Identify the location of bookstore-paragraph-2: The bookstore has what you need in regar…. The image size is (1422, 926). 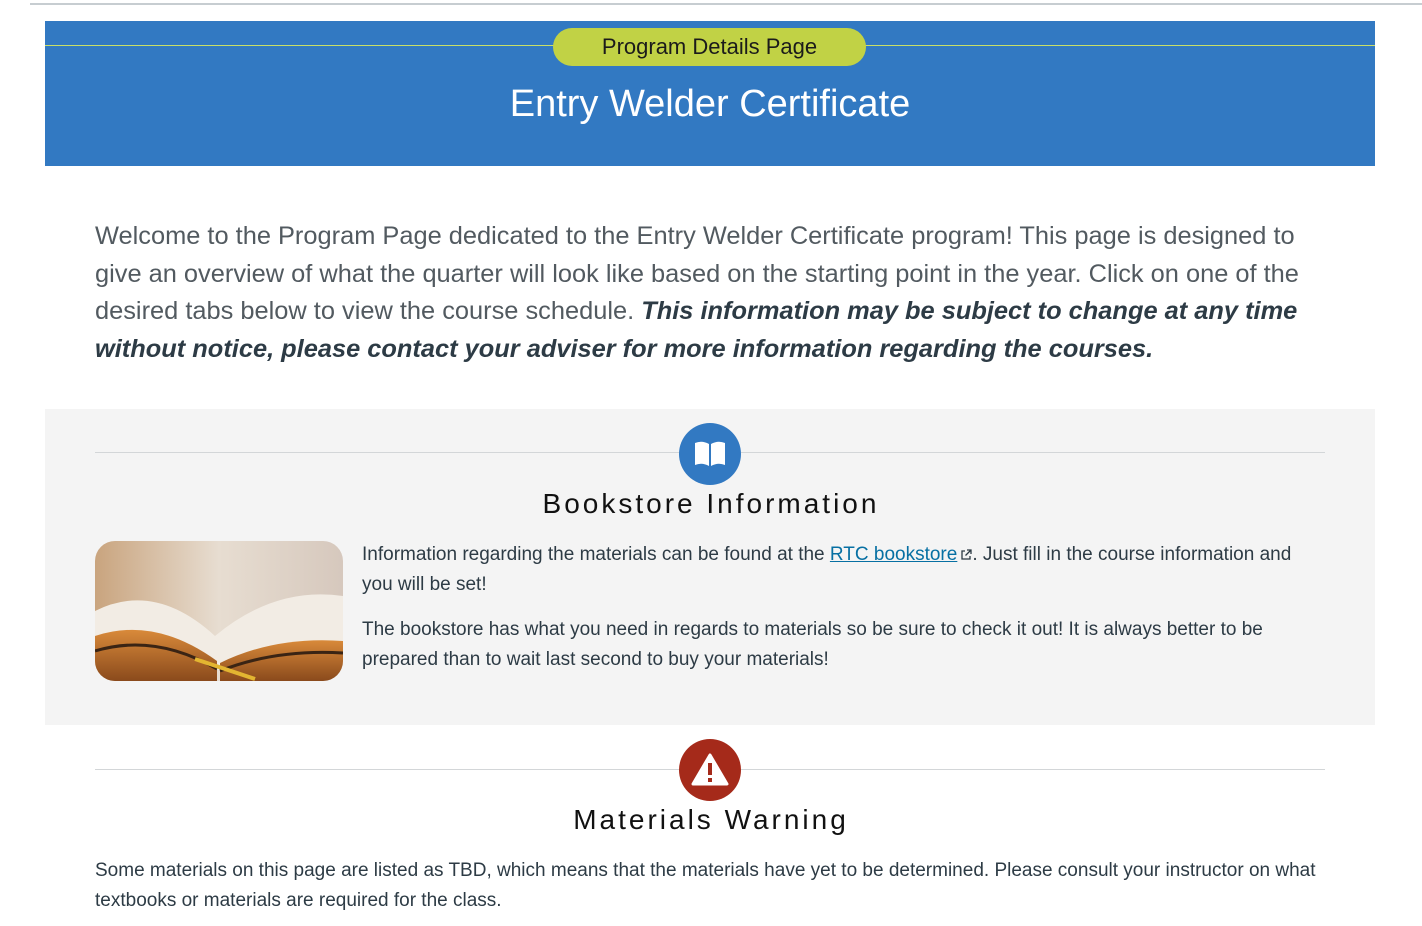
(812, 644).